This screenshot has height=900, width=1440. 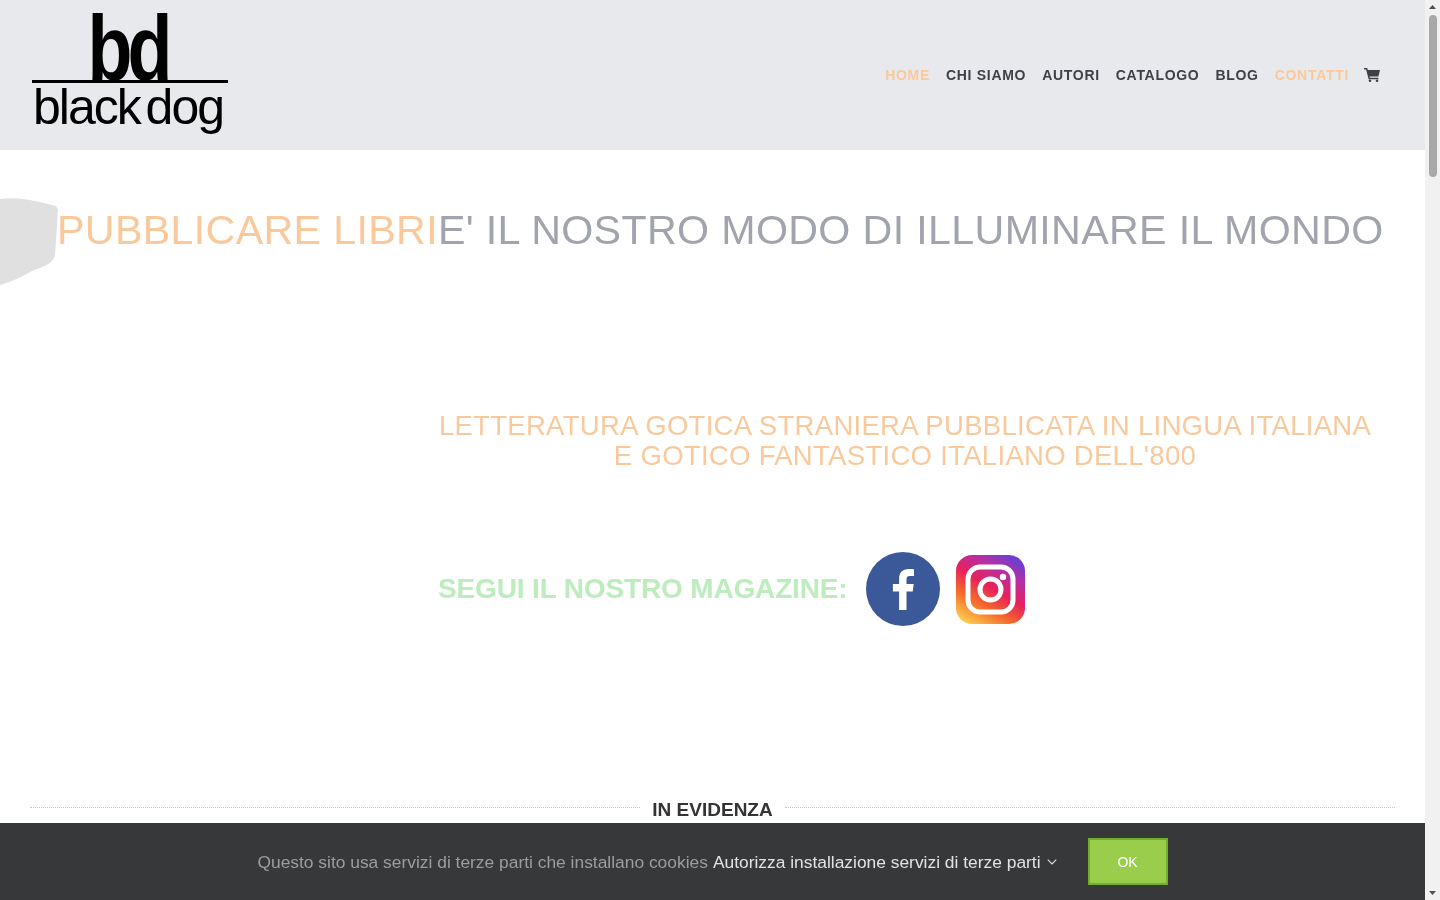 What do you see at coordinates (905, 441) in the screenshot?
I see `tagline: LETTERATURA GOTICA STRANIERA PUBBLICATA IN LINGUA ITALIANA E GOTICO FANTASTICO ITALIANO DELL'800` at bounding box center [905, 441].